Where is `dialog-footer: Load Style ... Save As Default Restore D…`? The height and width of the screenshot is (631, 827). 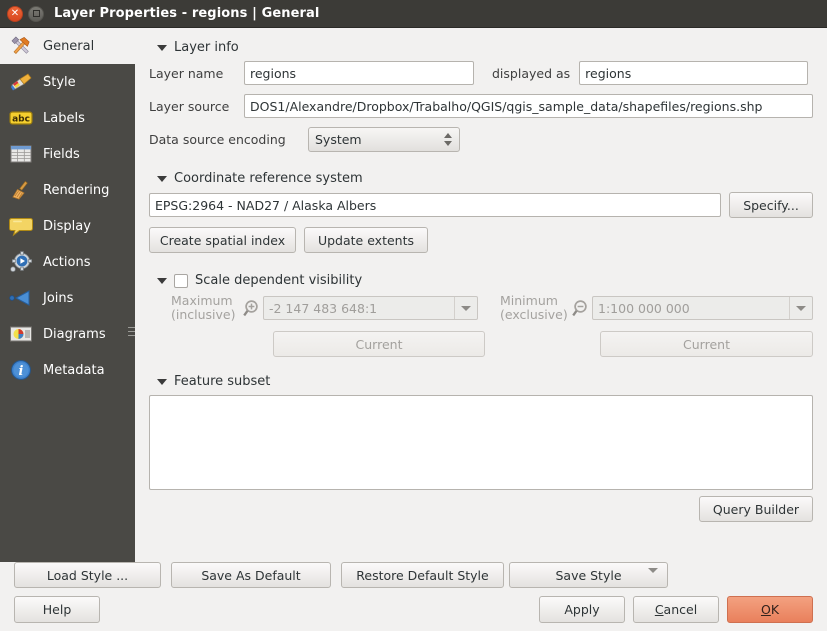 dialog-footer: Load Style ... Save As Default Restore D… is located at coordinates (413, 596).